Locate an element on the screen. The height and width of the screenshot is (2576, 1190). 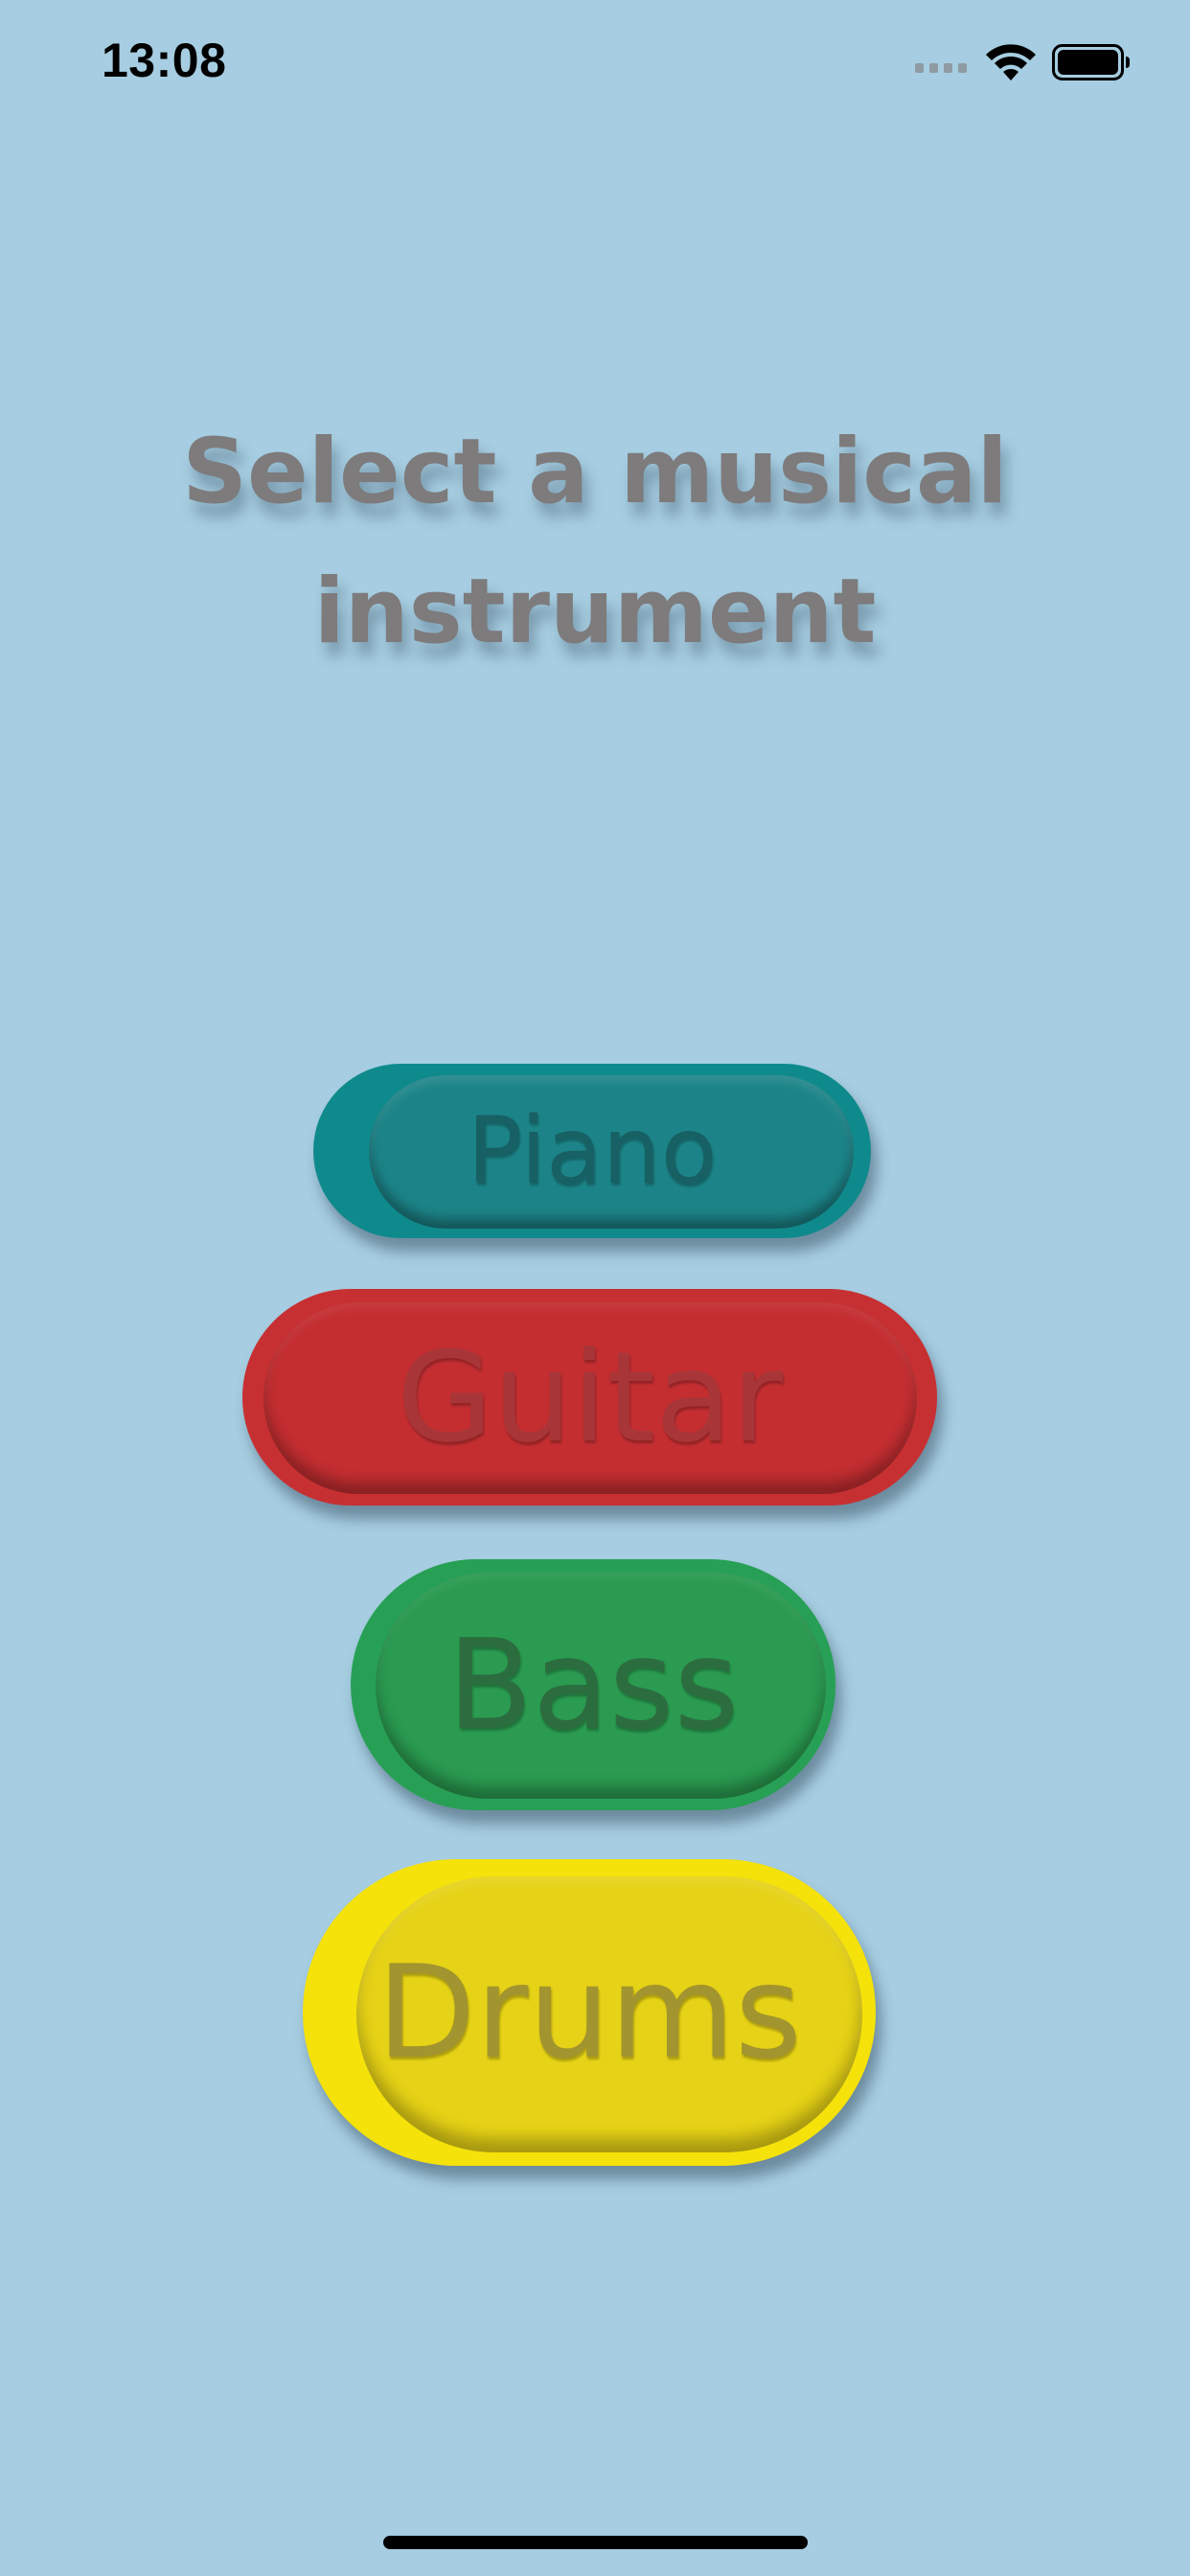
drums-button-label: Drums is located at coordinates (590, 2012).